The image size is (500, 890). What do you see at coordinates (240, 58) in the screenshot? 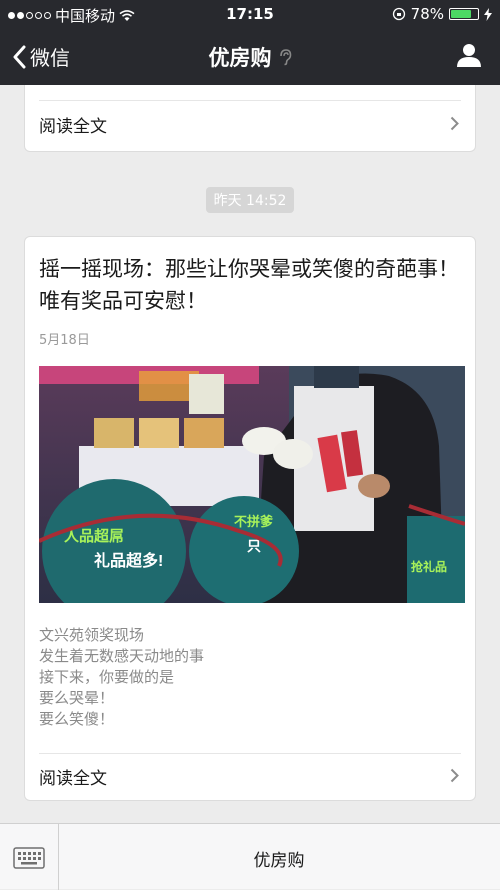
I see `page-title: 优房购` at bounding box center [240, 58].